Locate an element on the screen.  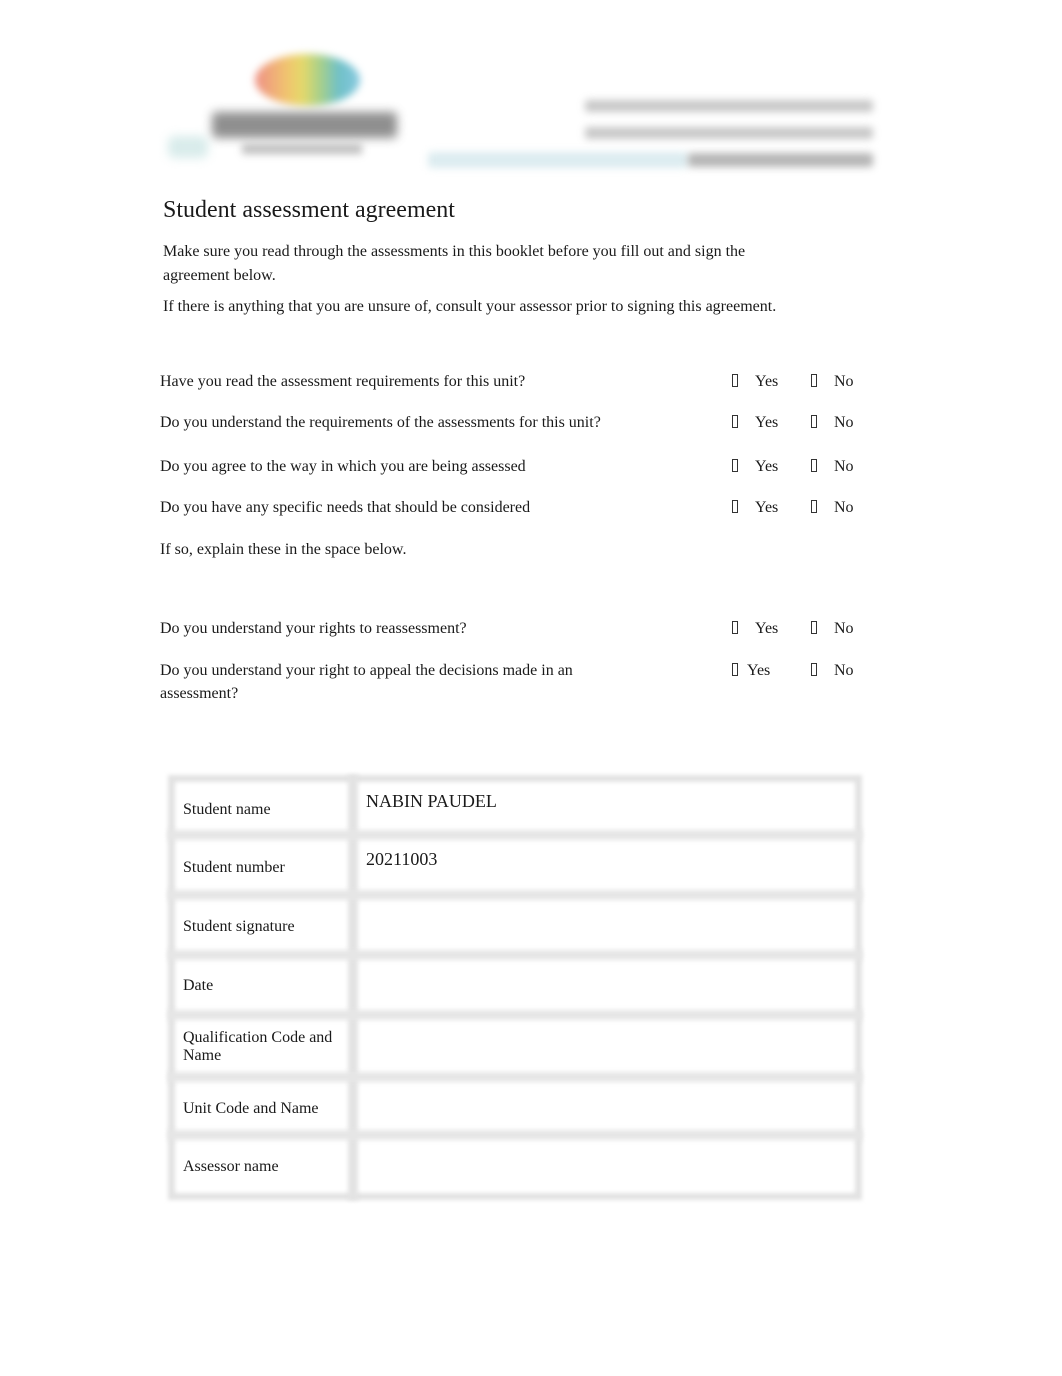
assessor-name-field is located at coordinates (606, 1165).